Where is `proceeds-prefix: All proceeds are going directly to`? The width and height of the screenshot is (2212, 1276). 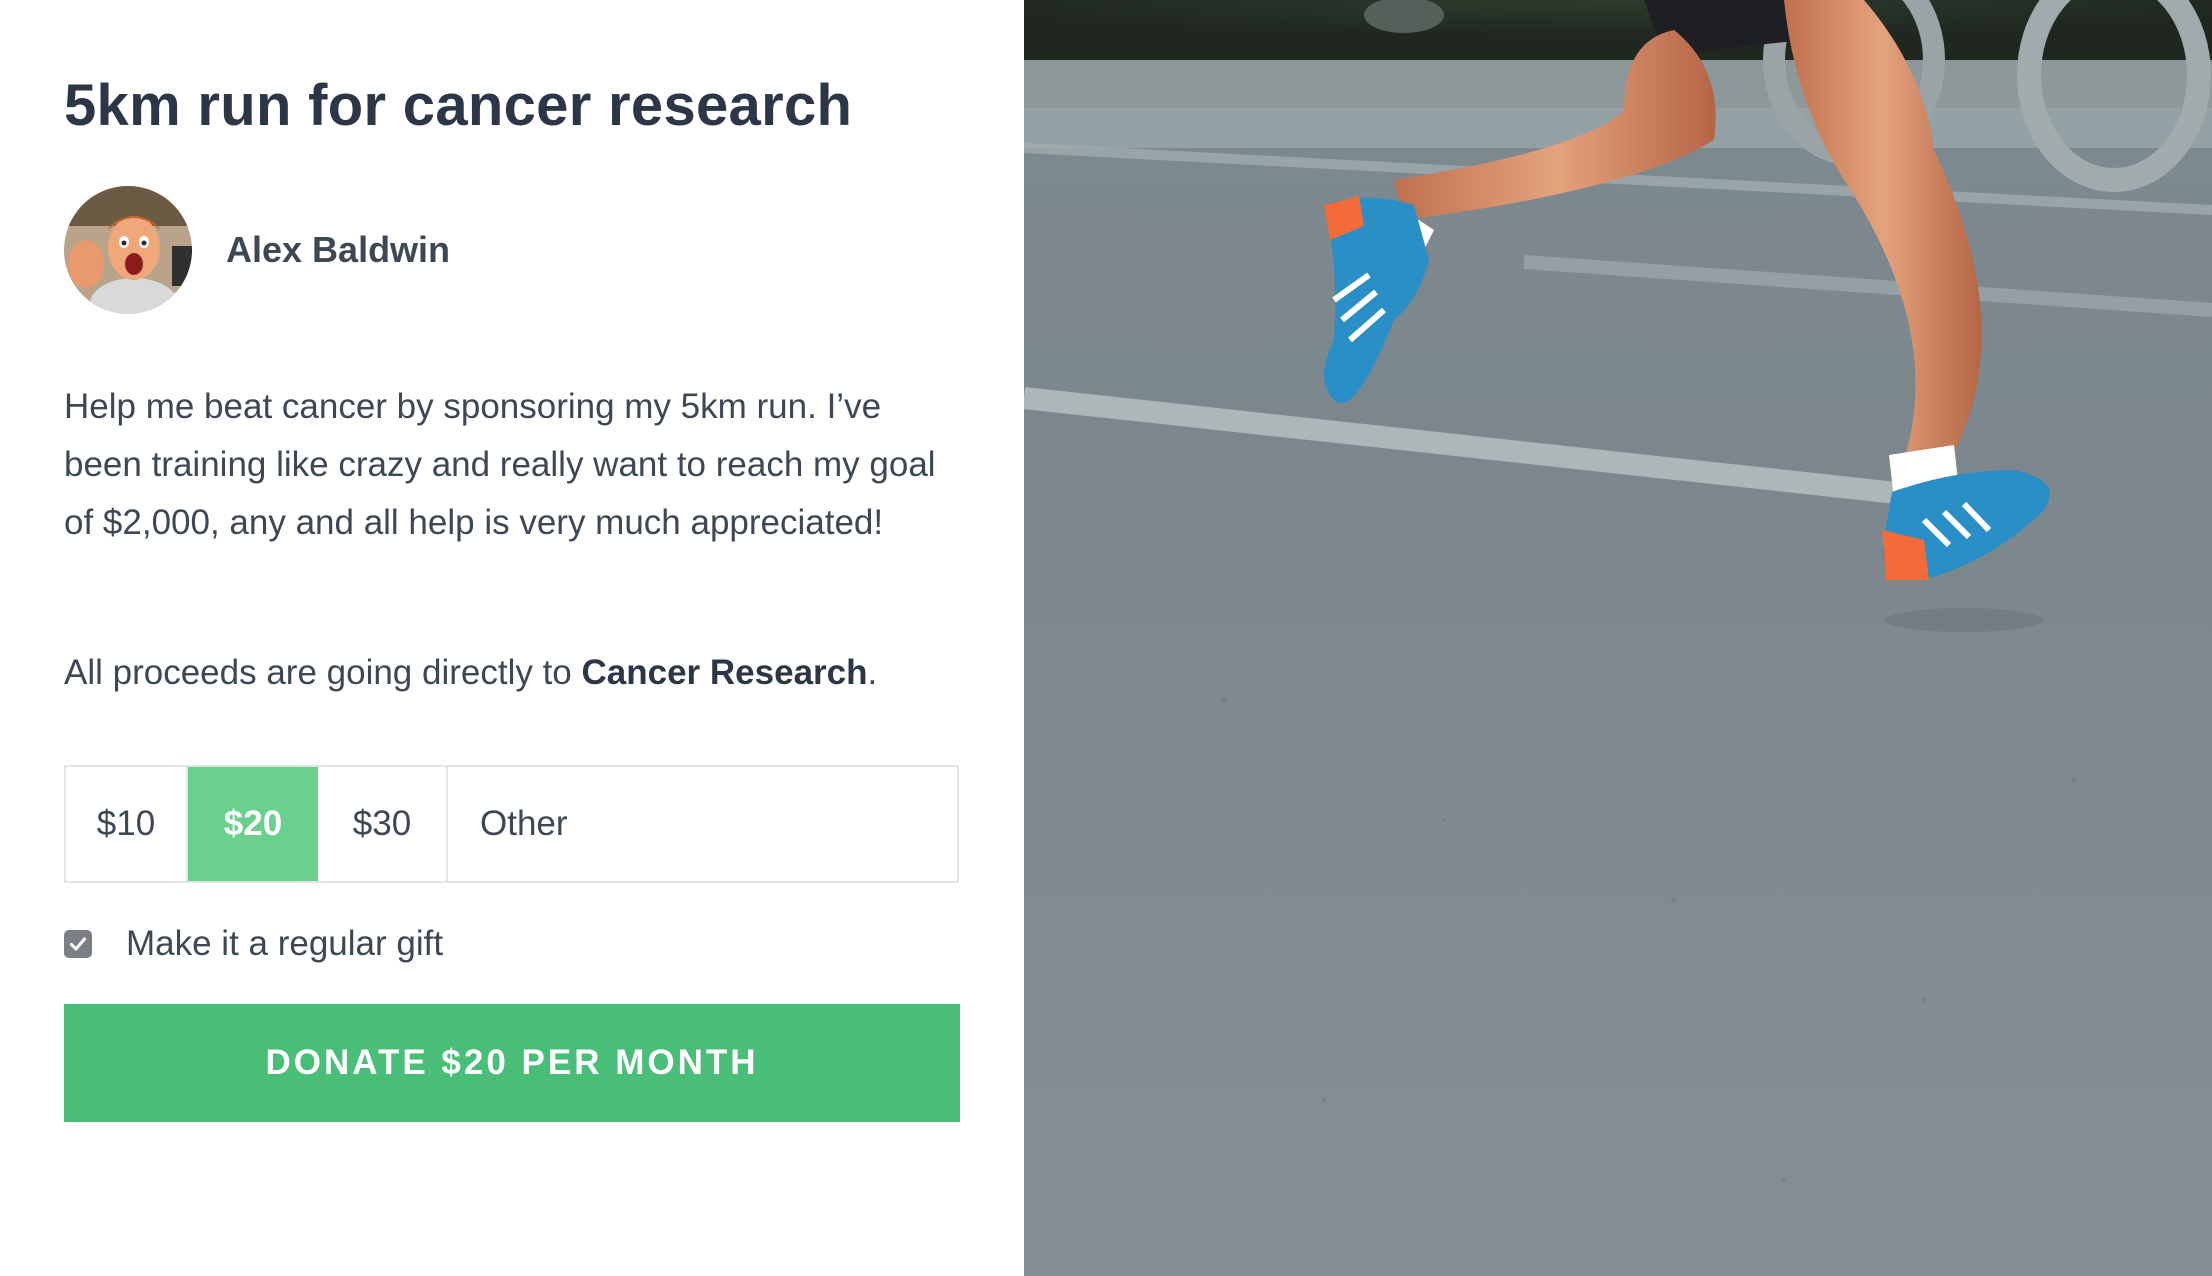 proceeds-prefix: All proceeds are going directly to is located at coordinates (323, 672).